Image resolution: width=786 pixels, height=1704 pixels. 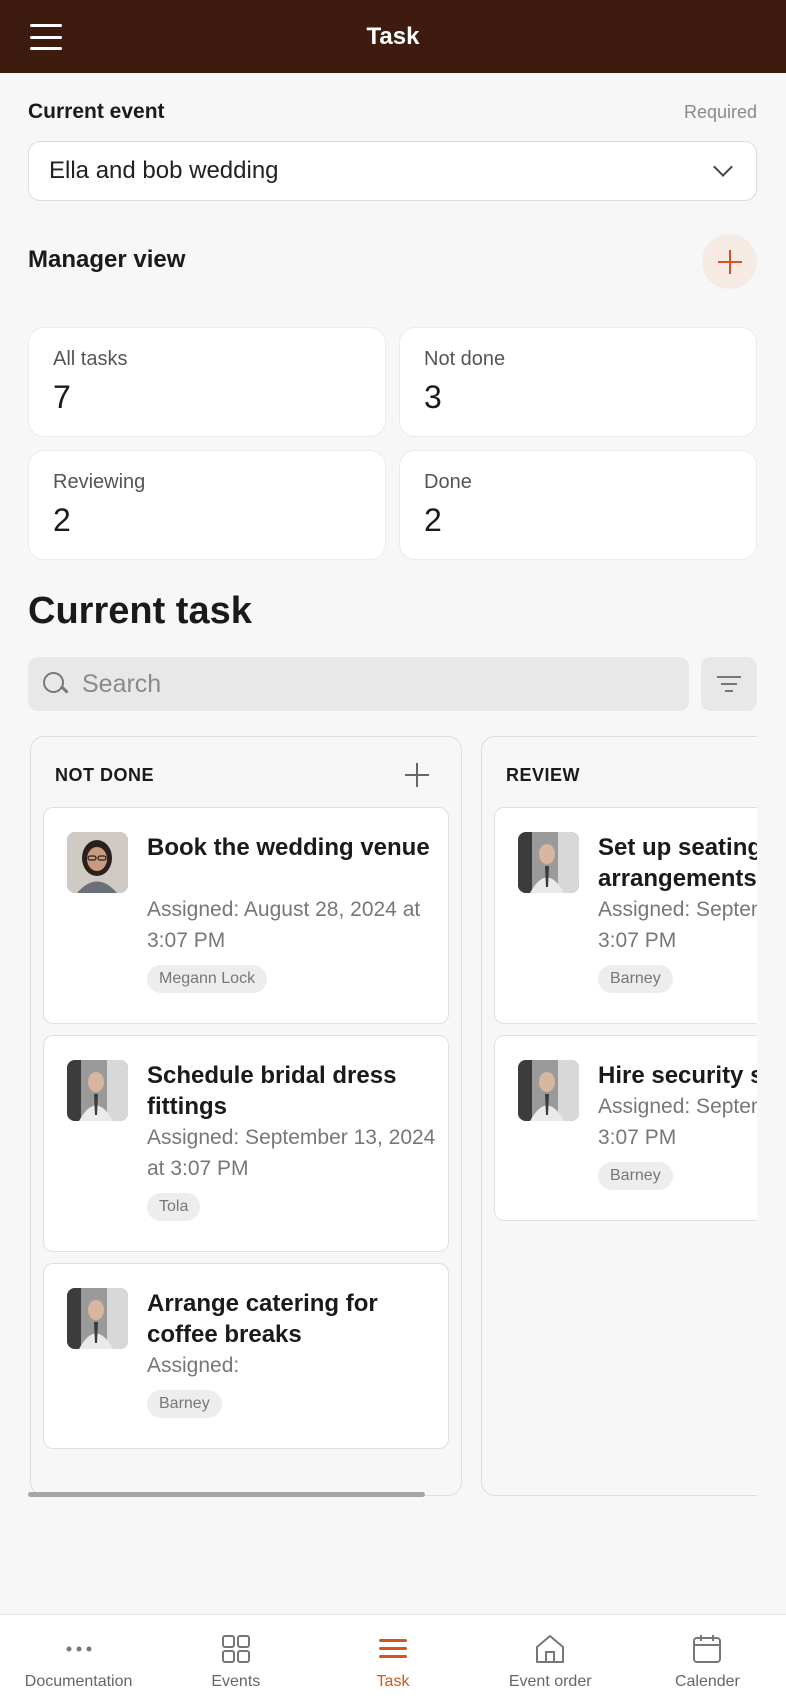 I want to click on woman-avatar-image, so click(x=97, y=862).